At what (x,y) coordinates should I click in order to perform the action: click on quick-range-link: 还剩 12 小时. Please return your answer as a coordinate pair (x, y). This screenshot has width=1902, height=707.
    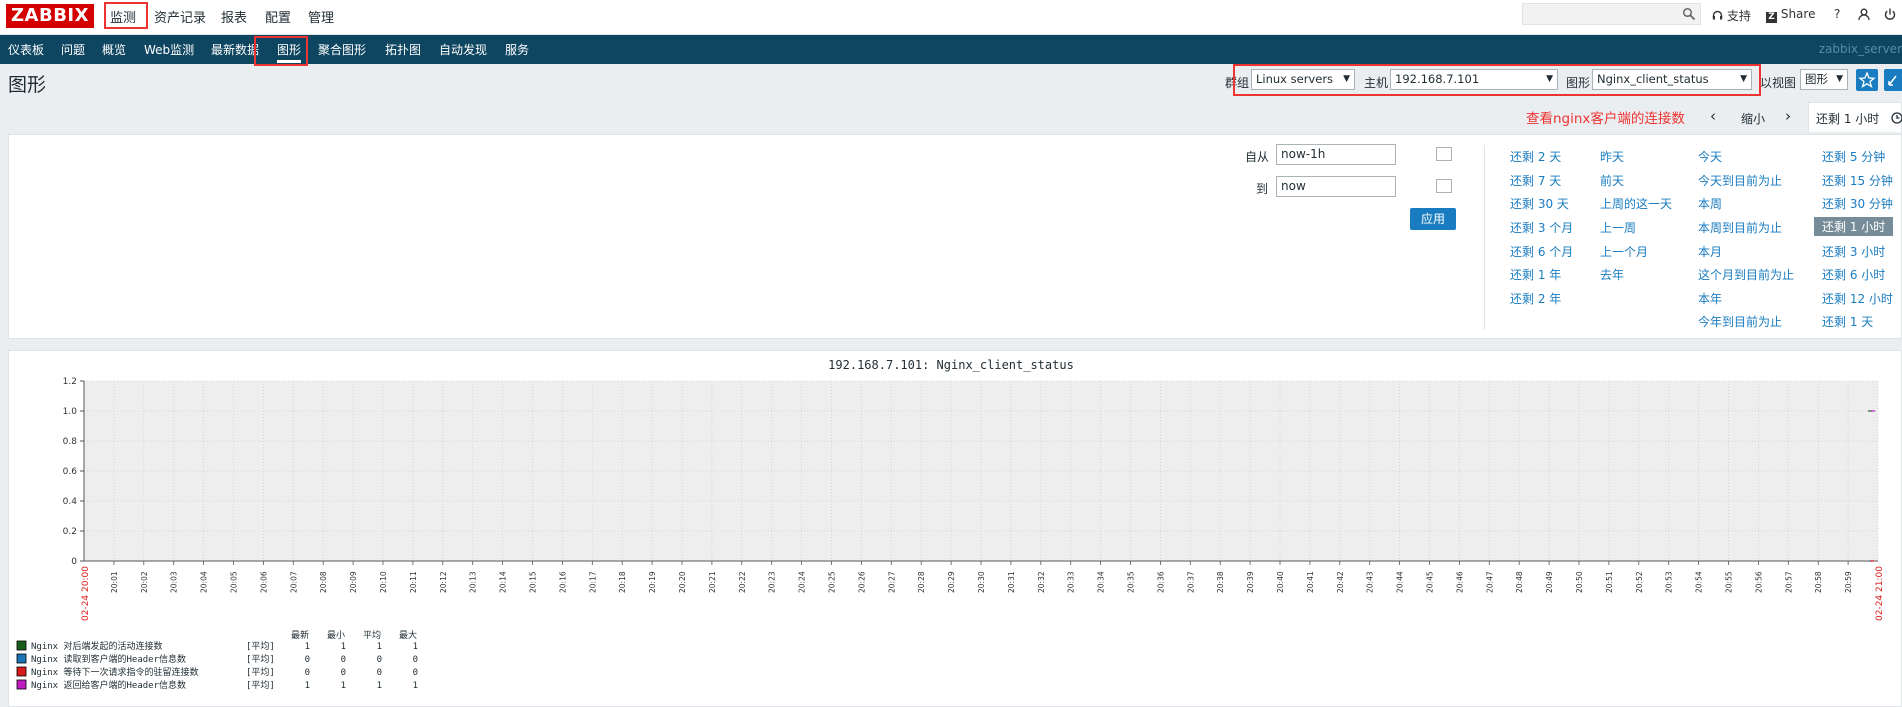
    Looking at the image, I should click on (1857, 298).